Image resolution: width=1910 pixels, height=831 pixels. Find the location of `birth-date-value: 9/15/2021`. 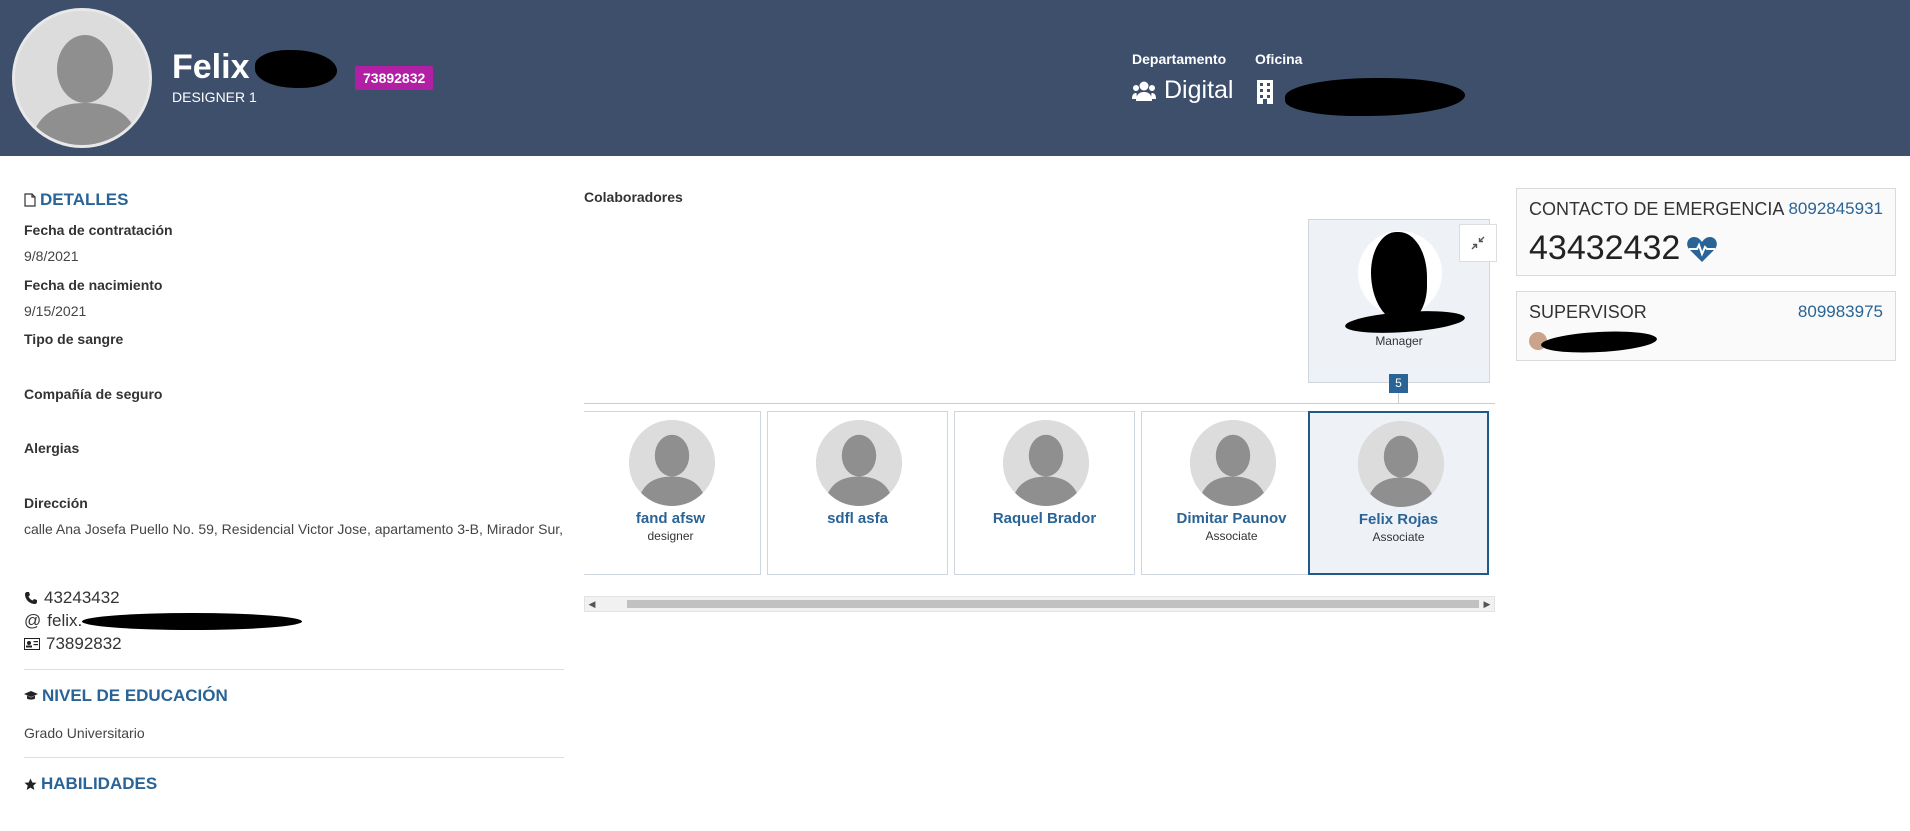

birth-date-value: 9/15/2021 is located at coordinates (55, 311).